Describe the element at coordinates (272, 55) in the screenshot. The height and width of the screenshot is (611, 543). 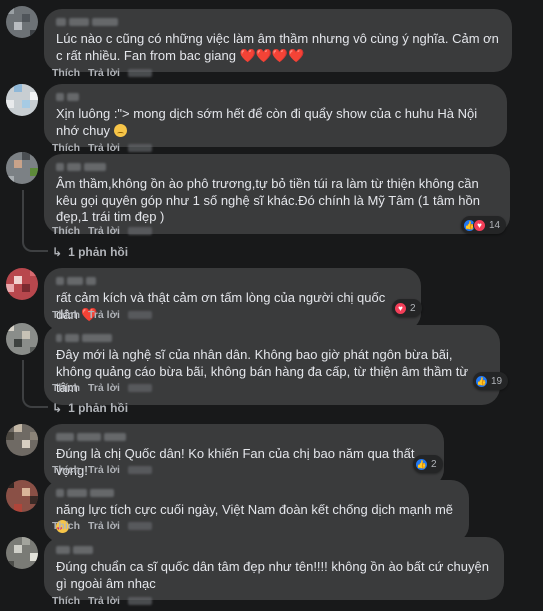
I see `heart-emoji: ❤️❤️❤️❤️` at that location.